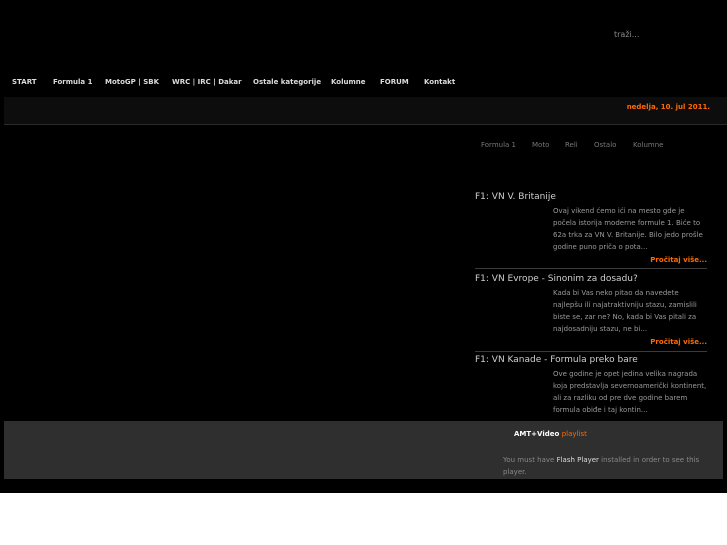 This screenshot has height=545, width=727. What do you see at coordinates (498, 145) in the screenshot?
I see `tab-formula-1: Formula 1` at bounding box center [498, 145].